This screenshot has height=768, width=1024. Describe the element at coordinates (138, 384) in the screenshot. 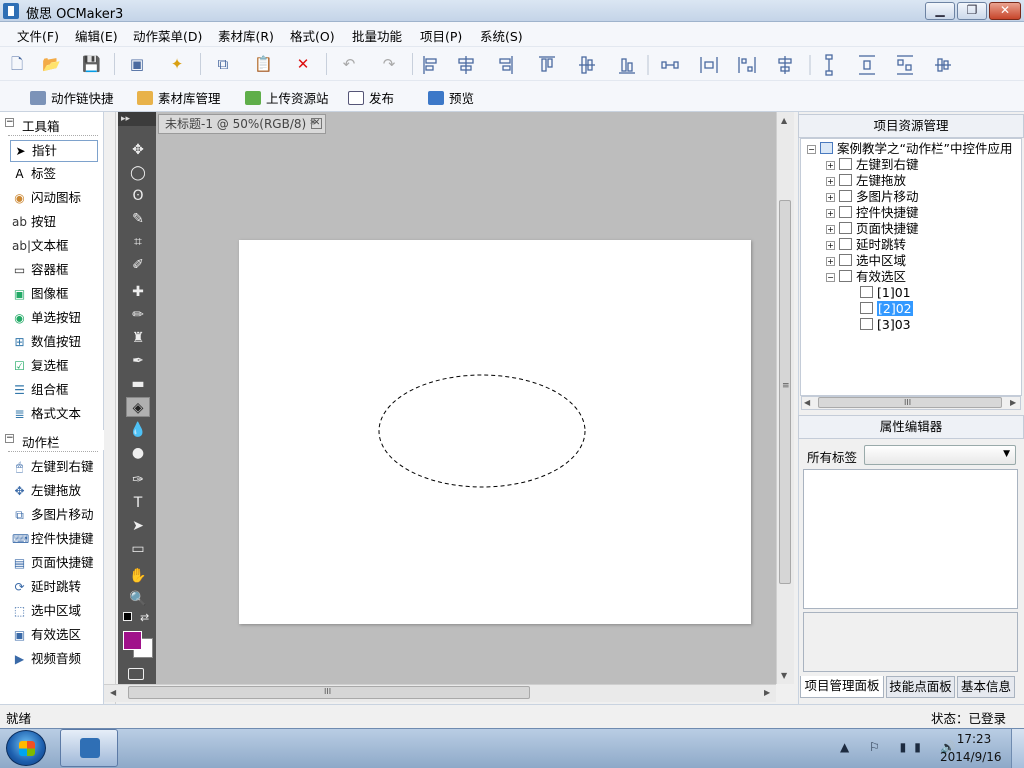

I see `image-tool-10: ▬` at that location.